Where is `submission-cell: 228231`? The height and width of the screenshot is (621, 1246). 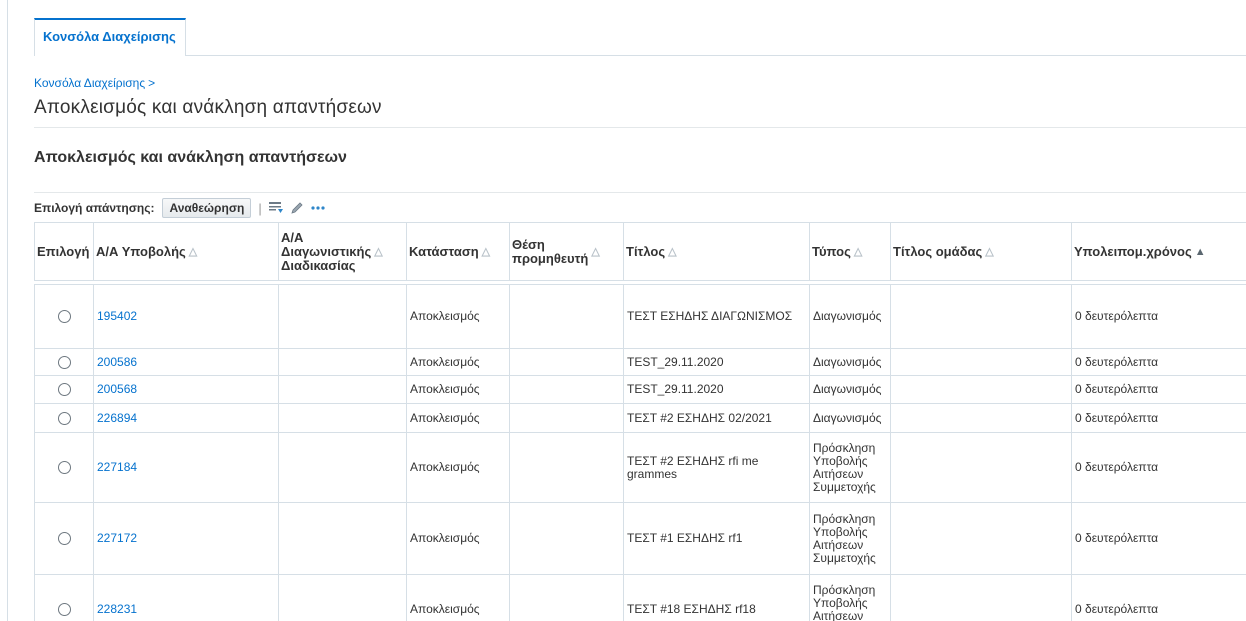 submission-cell: 228231 is located at coordinates (186, 597).